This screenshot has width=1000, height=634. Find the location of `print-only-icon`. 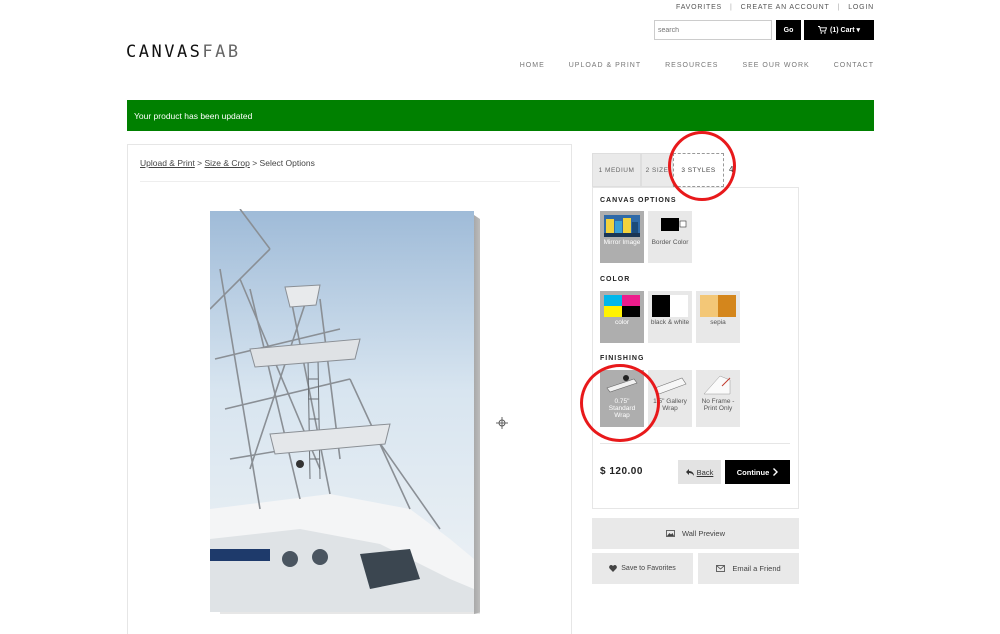

print-only-icon is located at coordinates (718, 385).